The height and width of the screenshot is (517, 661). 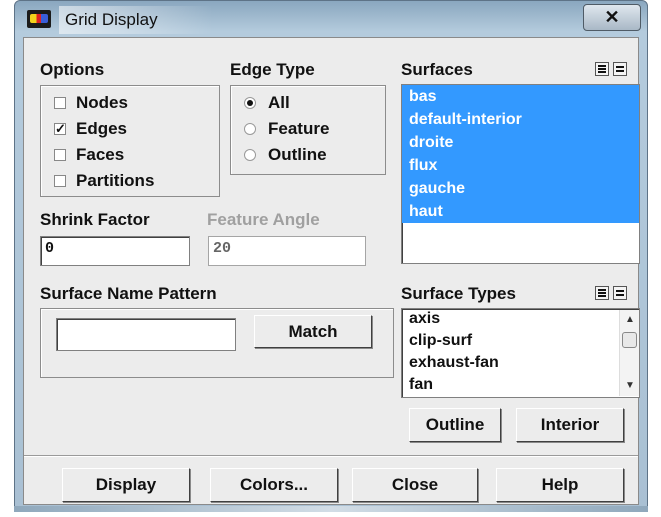 What do you see at coordinates (415, 485) in the screenshot?
I see `close-button: Close` at bounding box center [415, 485].